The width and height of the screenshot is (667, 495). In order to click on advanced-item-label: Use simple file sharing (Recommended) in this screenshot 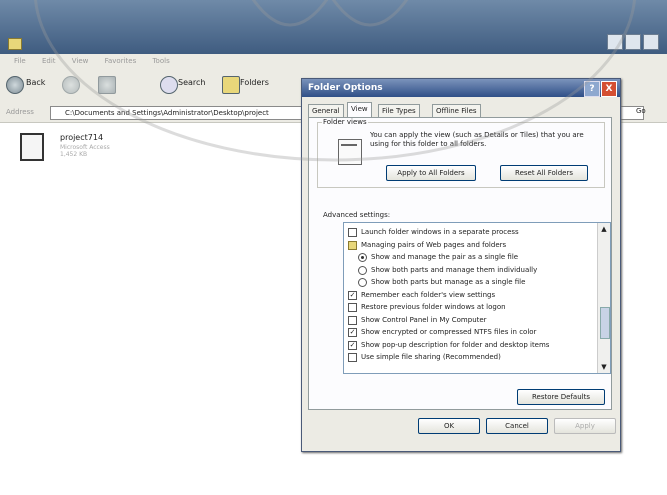, I will do `click(431, 357)`.